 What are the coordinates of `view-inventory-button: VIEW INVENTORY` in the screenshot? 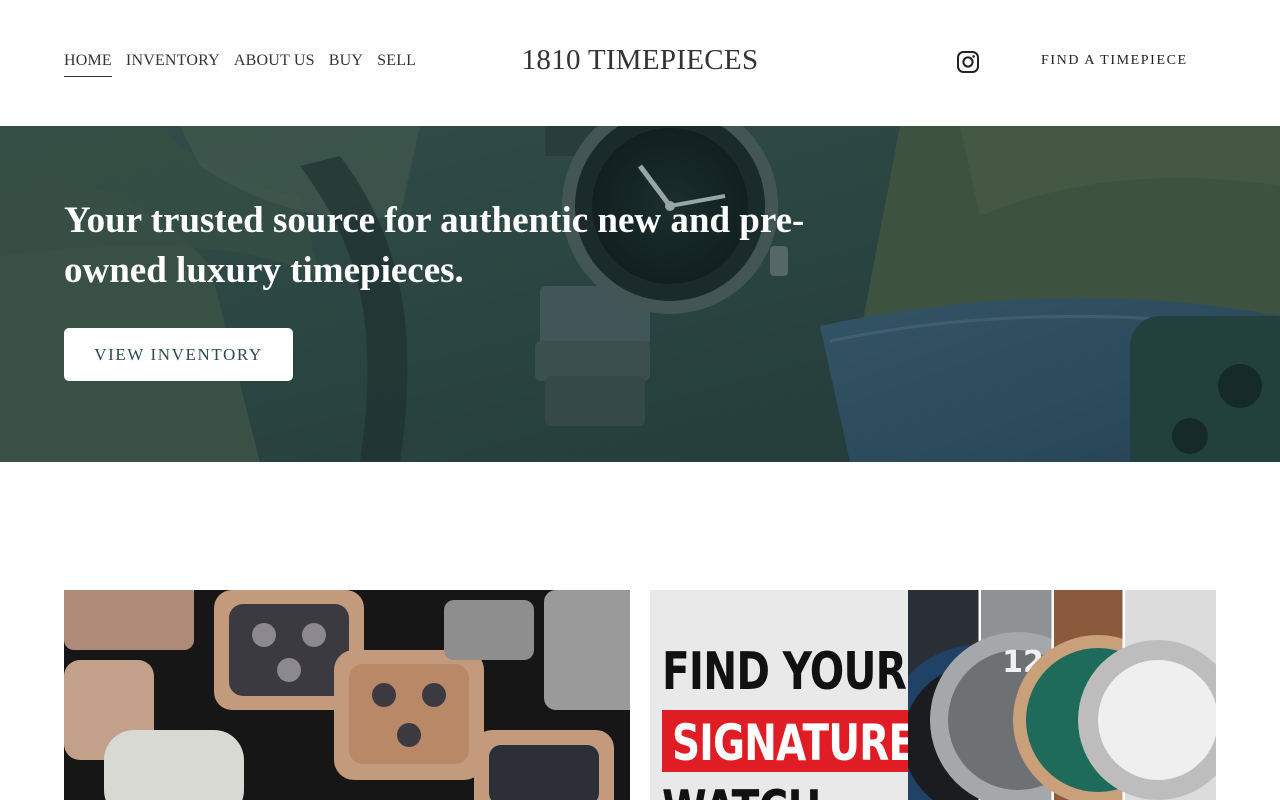 It's located at (178, 354).